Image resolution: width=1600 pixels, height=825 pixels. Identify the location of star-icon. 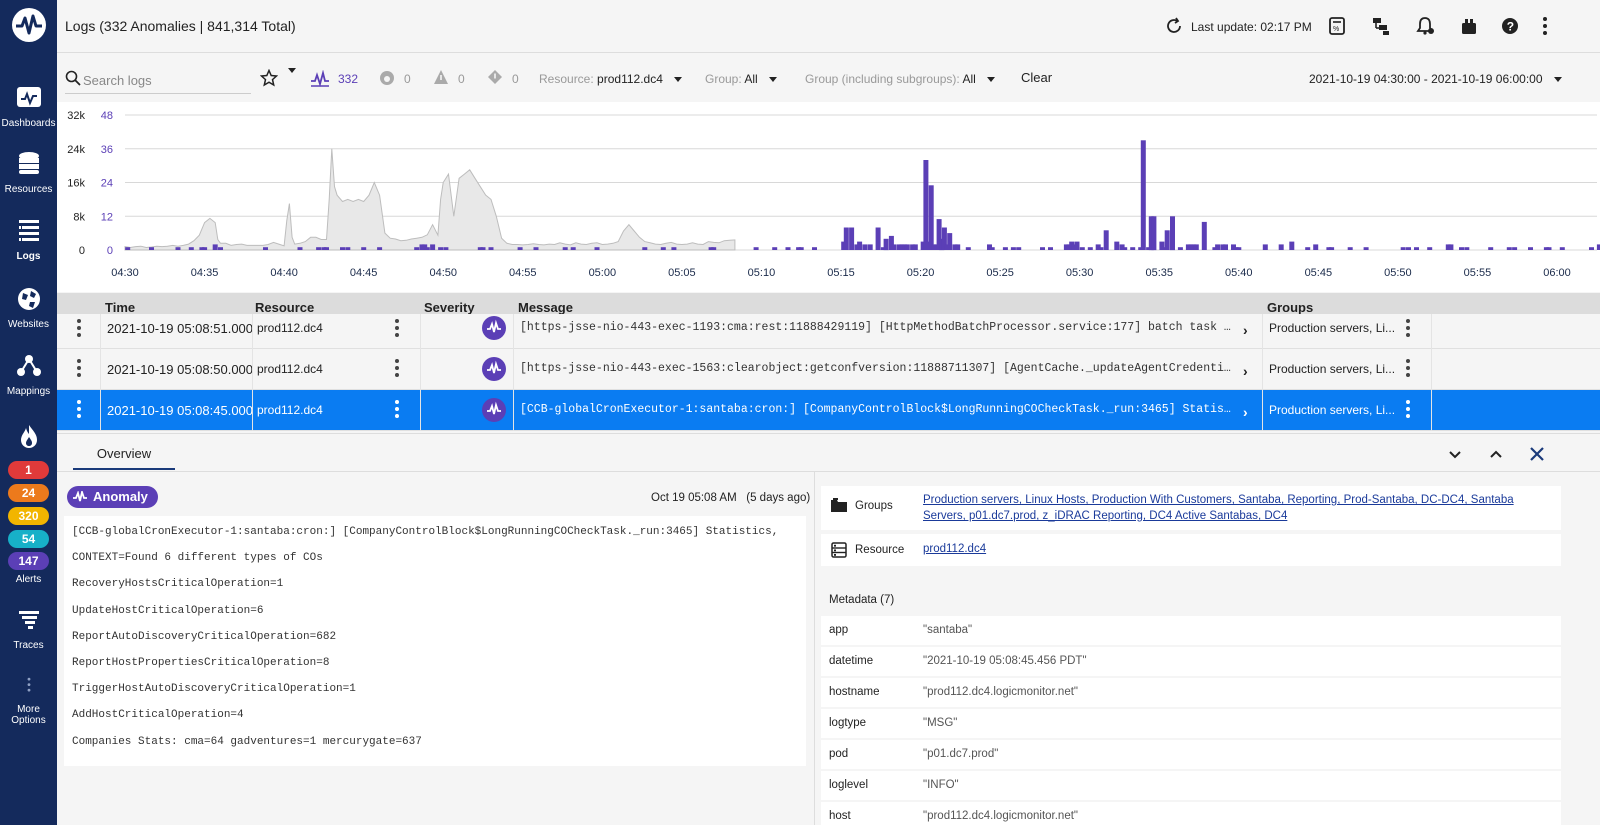
(269, 78).